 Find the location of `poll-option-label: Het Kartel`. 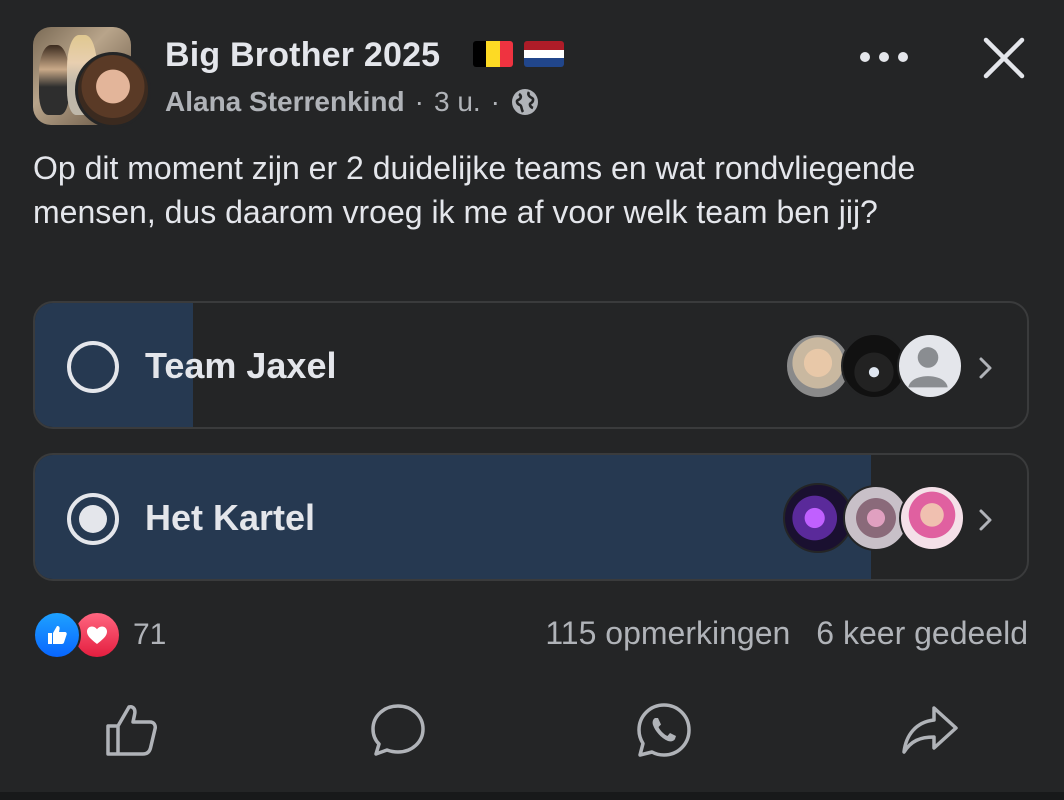

poll-option-label: Het Kartel is located at coordinates (230, 517).